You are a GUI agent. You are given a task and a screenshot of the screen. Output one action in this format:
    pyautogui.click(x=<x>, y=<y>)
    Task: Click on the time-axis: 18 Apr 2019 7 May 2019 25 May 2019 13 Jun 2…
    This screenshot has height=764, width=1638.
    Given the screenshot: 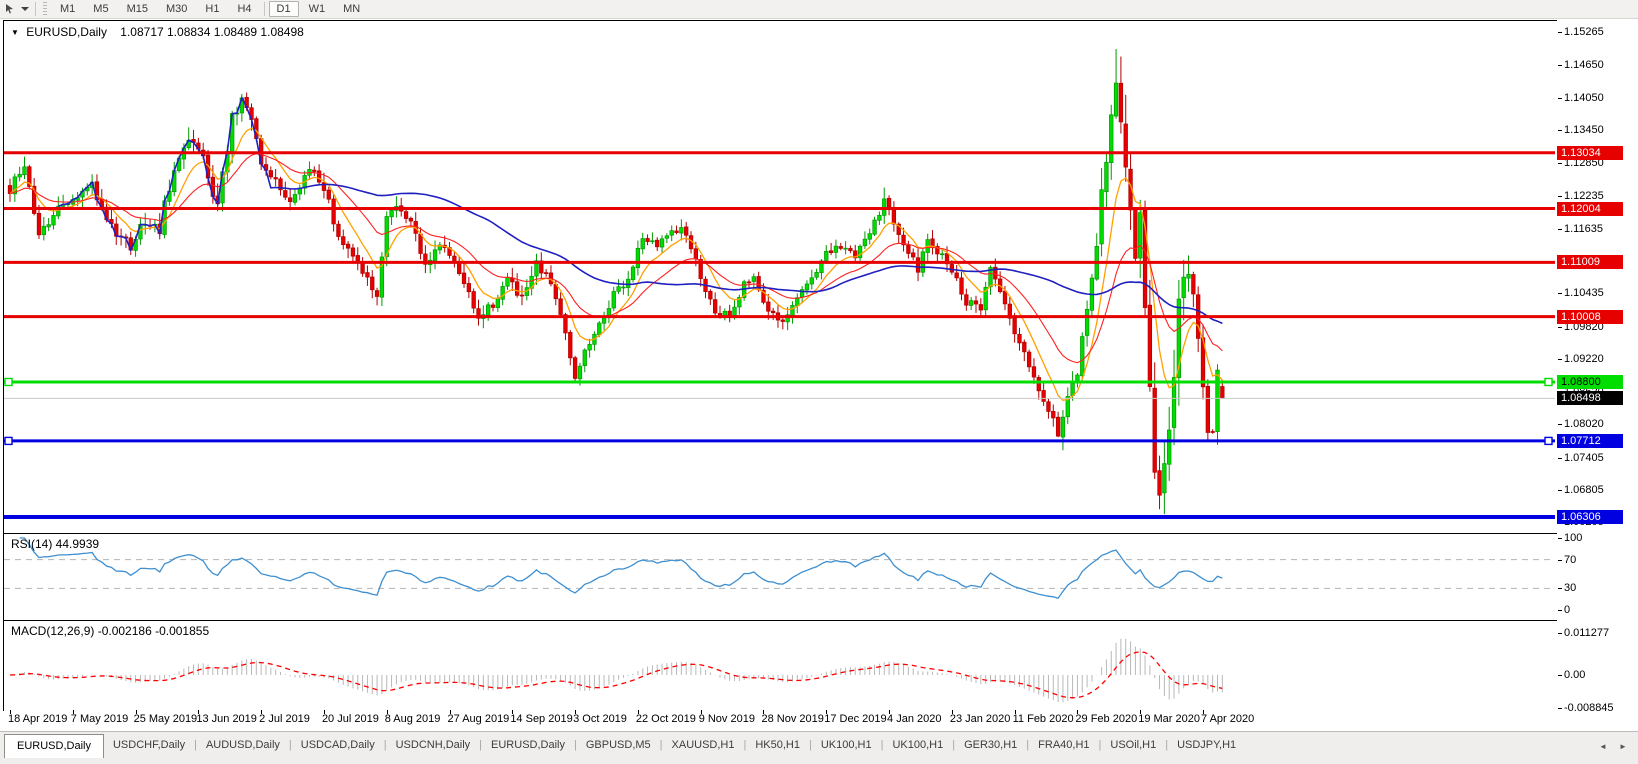 What is the action you would take?
    pyautogui.click(x=778, y=720)
    